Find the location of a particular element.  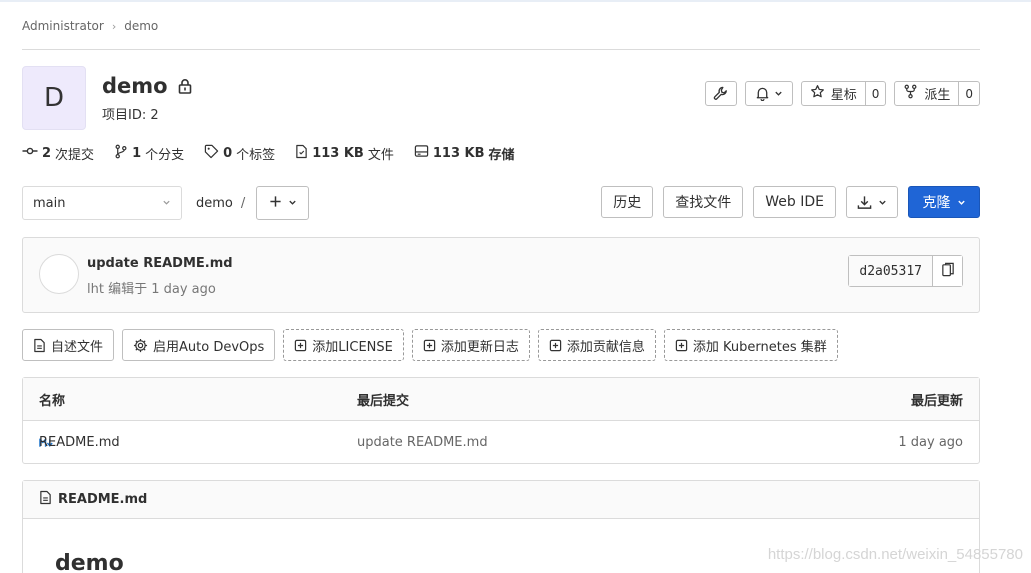

download-button is located at coordinates (872, 202).